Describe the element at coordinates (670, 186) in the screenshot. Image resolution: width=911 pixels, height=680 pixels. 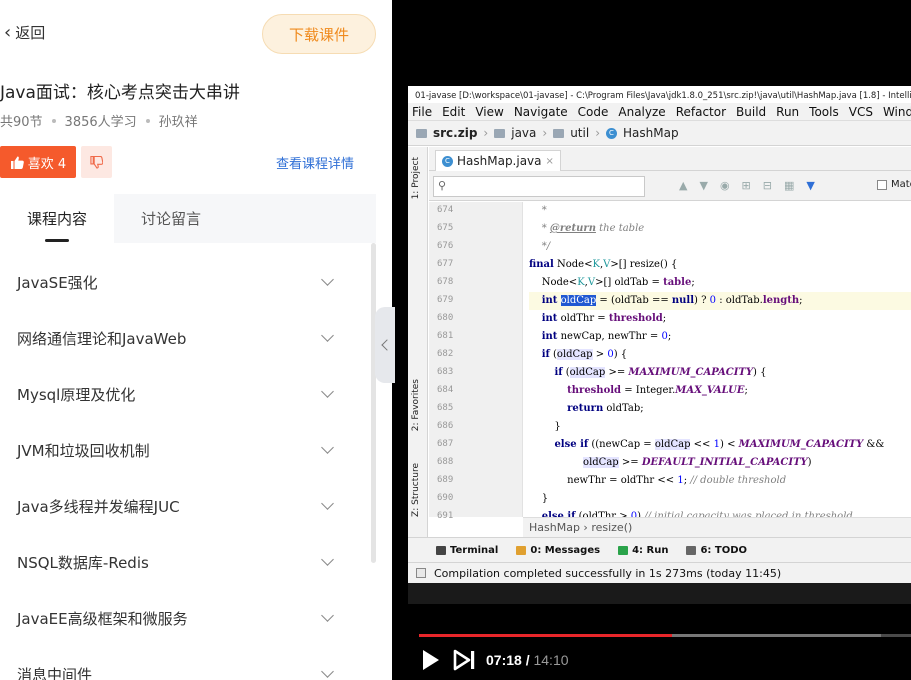
I see `find-bar: ⚲ ▲ ▼ ◉ ⊞ ⊟ ▦ ▼ Match C` at that location.